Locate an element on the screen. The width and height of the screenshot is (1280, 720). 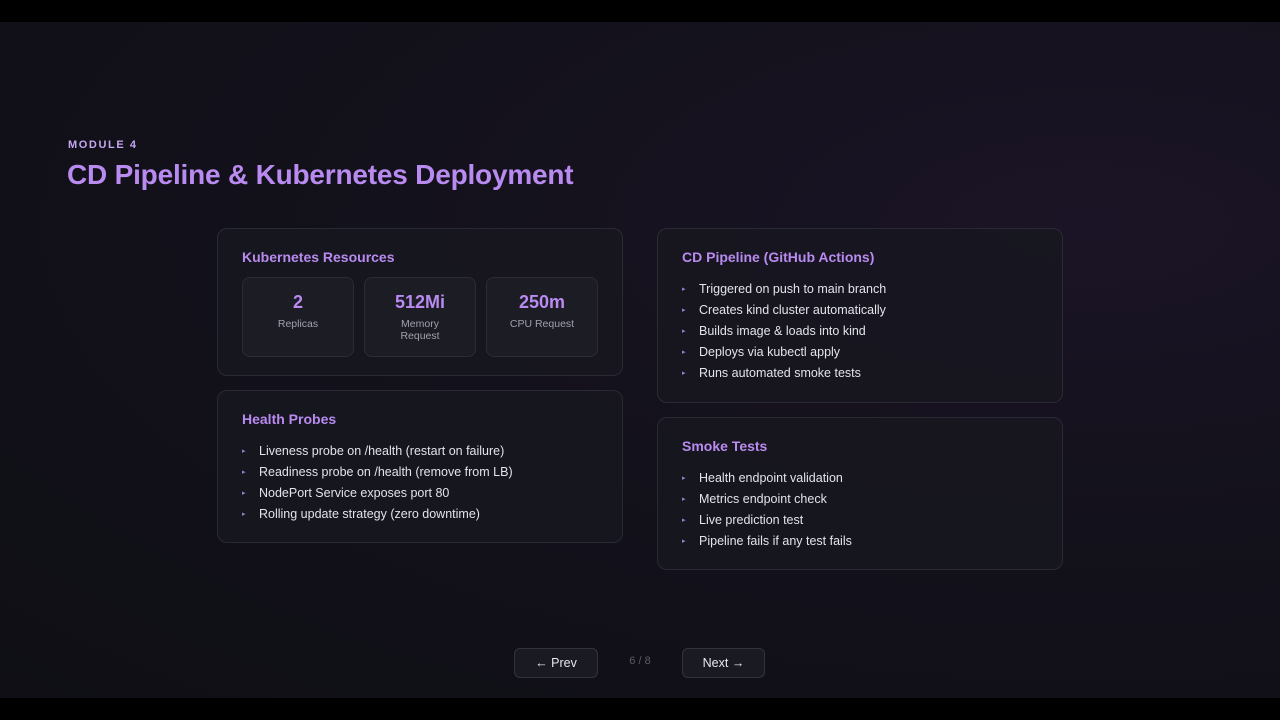
stat-replicas: 2 Replicas is located at coordinates (298, 317).